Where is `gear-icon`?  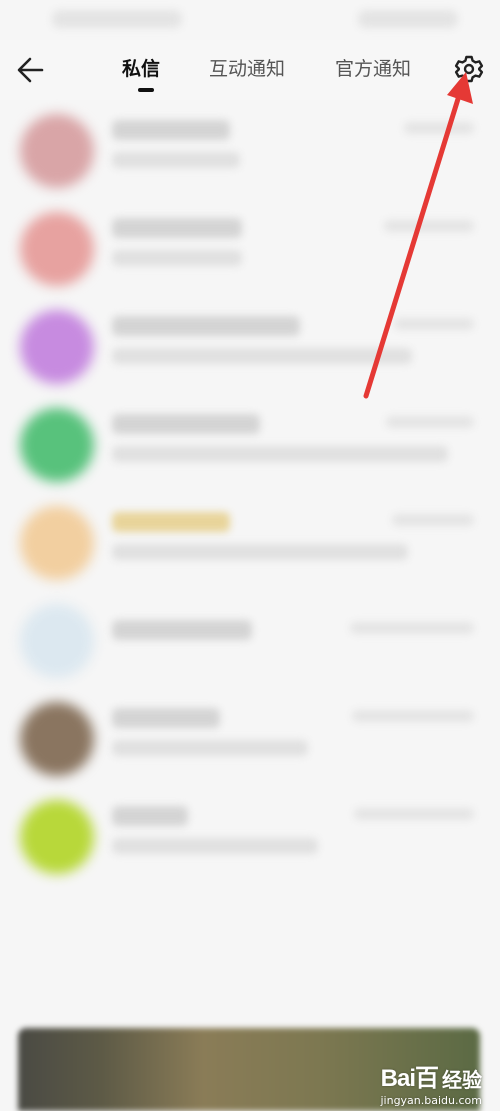 gear-icon is located at coordinates (469, 69).